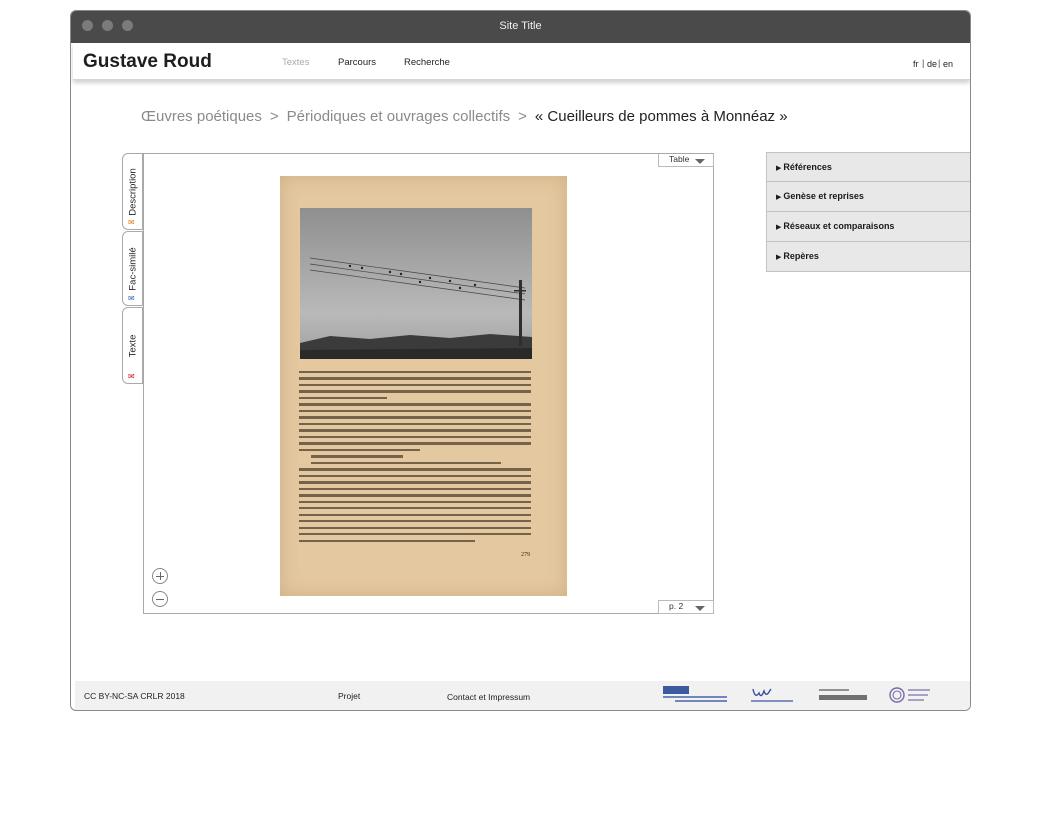 The height and width of the screenshot is (822, 1039). What do you see at coordinates (868, 167) in the screenshot?
I see `accordion-references: ▶ Références` at bounding box center [868, 167].